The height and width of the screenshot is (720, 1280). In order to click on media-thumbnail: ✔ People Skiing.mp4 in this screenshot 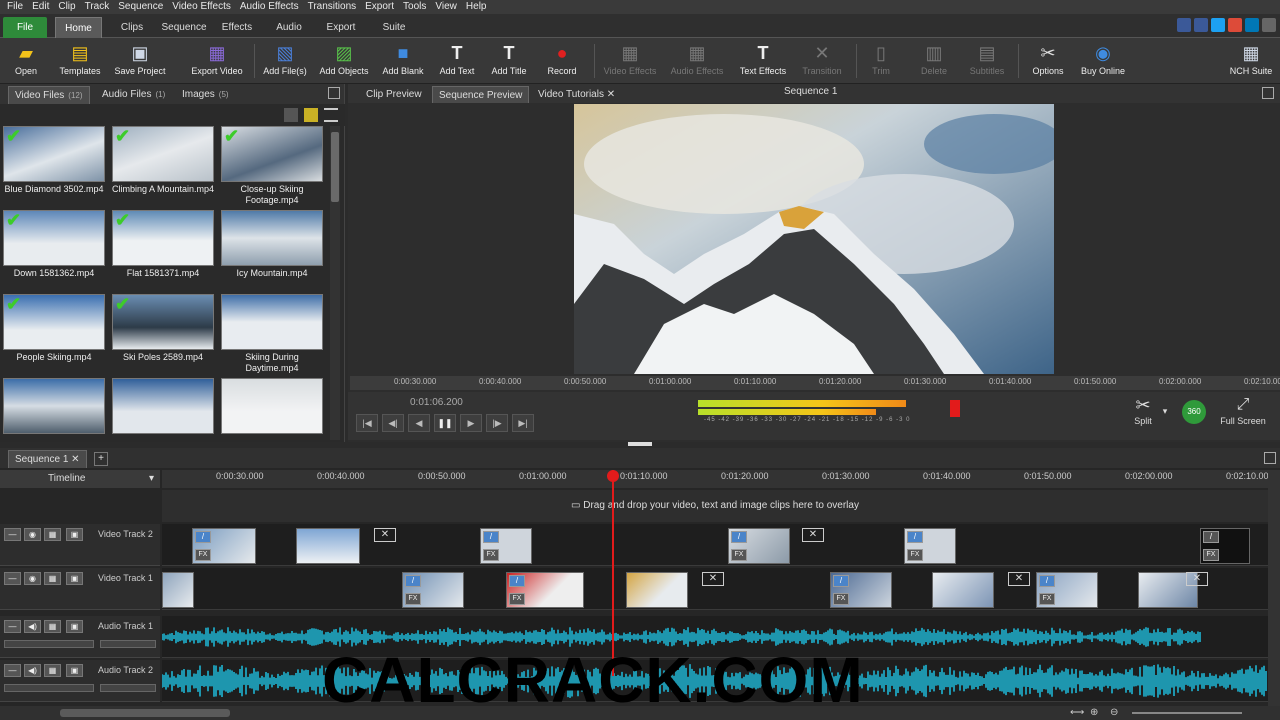, I will do `click(54, 328)`.